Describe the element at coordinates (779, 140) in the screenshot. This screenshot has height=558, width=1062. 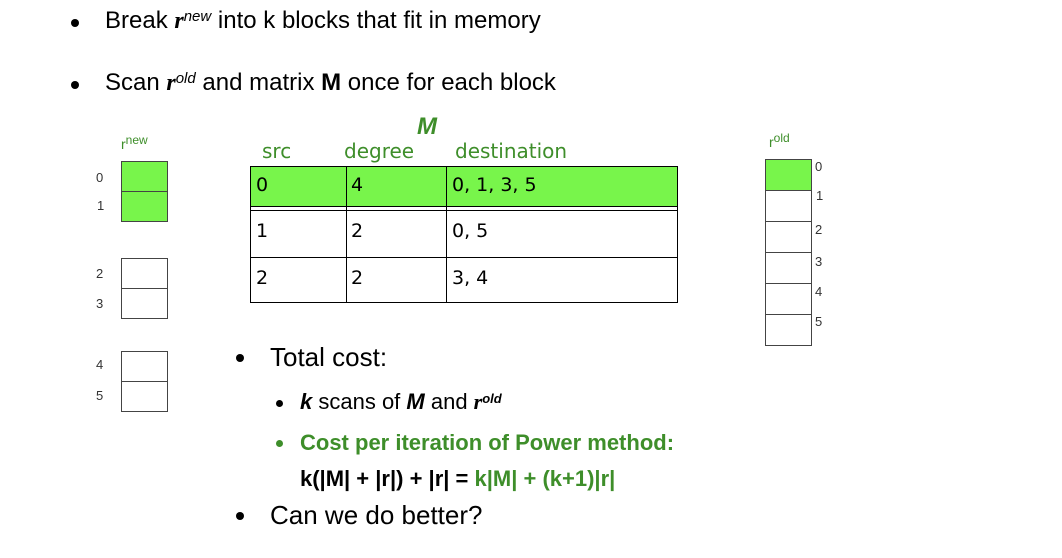
I see `rold-label: rold` at that location.